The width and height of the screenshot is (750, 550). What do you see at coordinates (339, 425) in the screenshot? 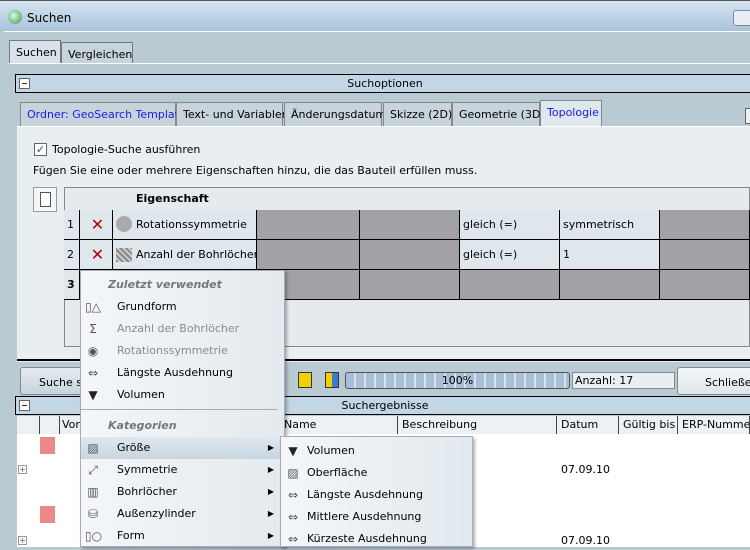
I see `column-header-name: Name` at bounding box center [339, 425].